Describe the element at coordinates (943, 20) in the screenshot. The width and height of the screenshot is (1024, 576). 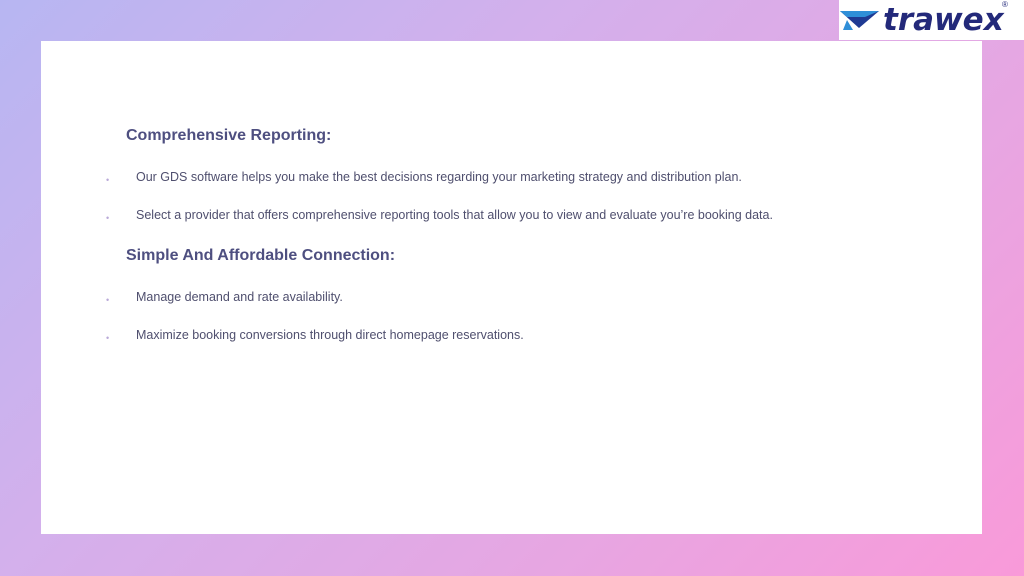
I see `logo-wordmark: trawex` at that location.